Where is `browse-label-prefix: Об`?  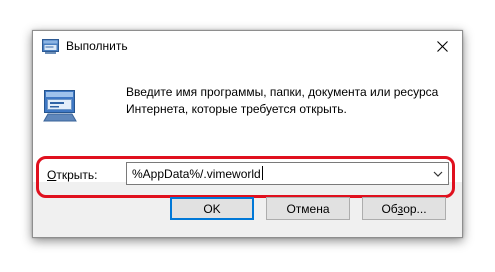 browse-label-prefix: Об is located at coordinates (389, 208).